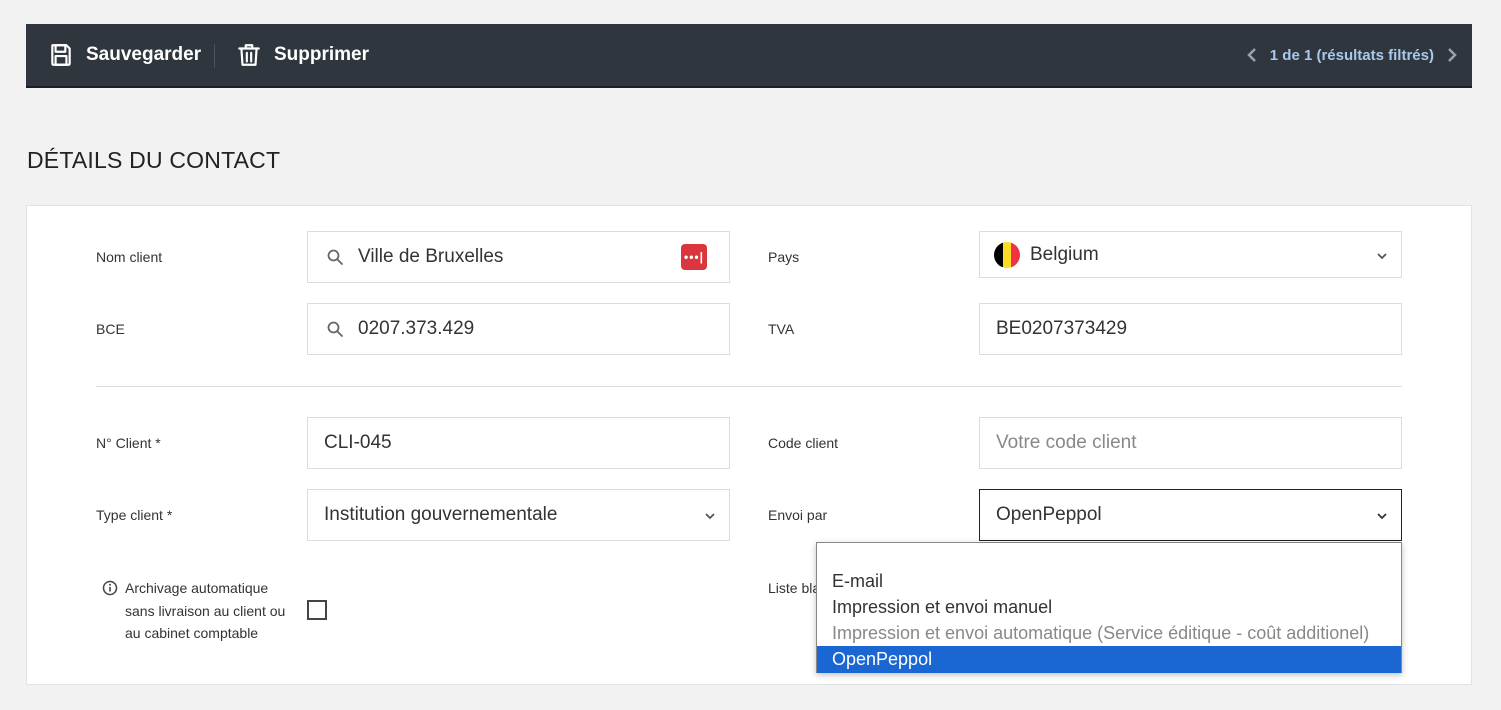 This screenshot has width=1501, height=710. Describe the element at coordinates (110, 329) in the screenshot. I see `bce-label: BCE` at that location.